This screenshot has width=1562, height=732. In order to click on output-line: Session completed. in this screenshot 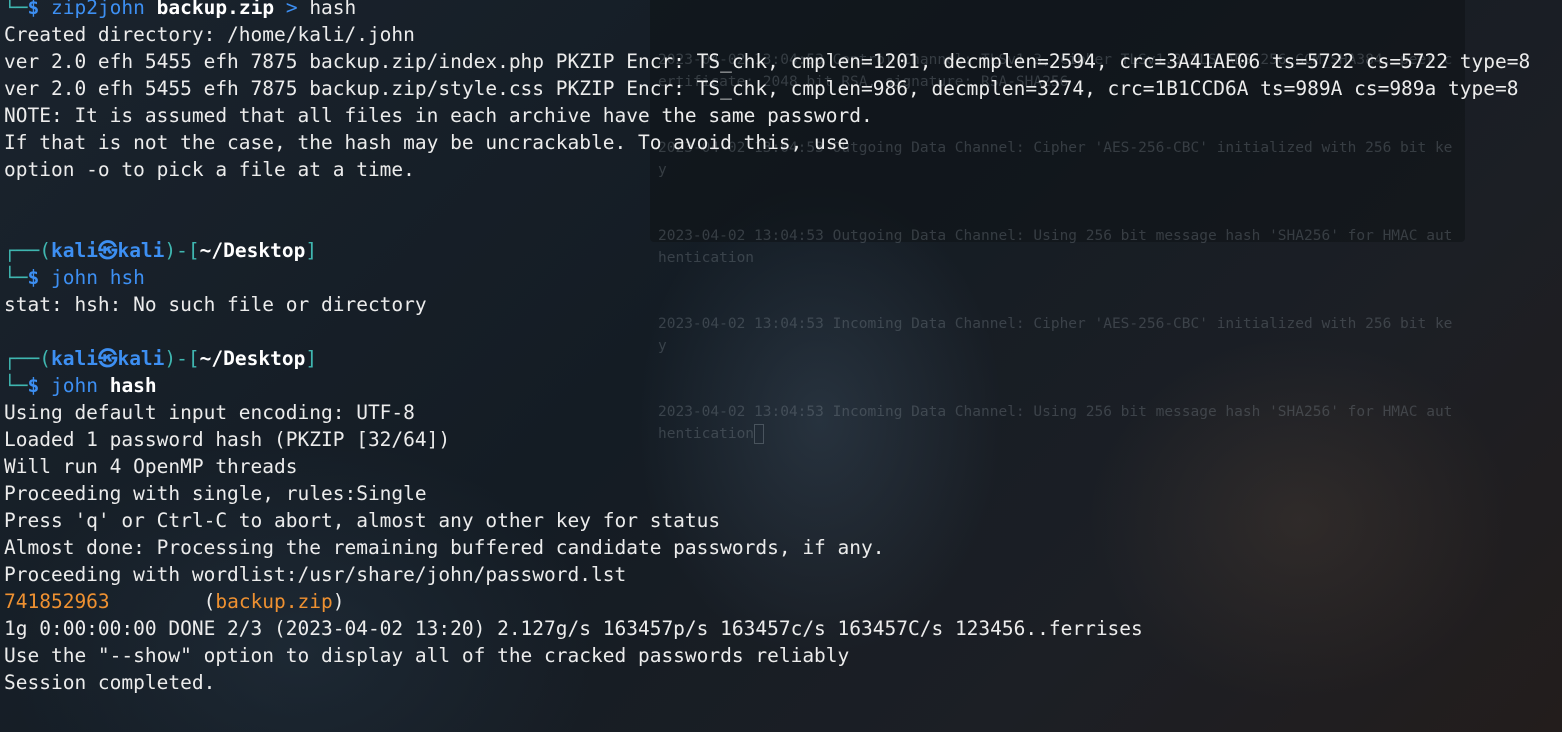, I will do `click(110, 682)`.